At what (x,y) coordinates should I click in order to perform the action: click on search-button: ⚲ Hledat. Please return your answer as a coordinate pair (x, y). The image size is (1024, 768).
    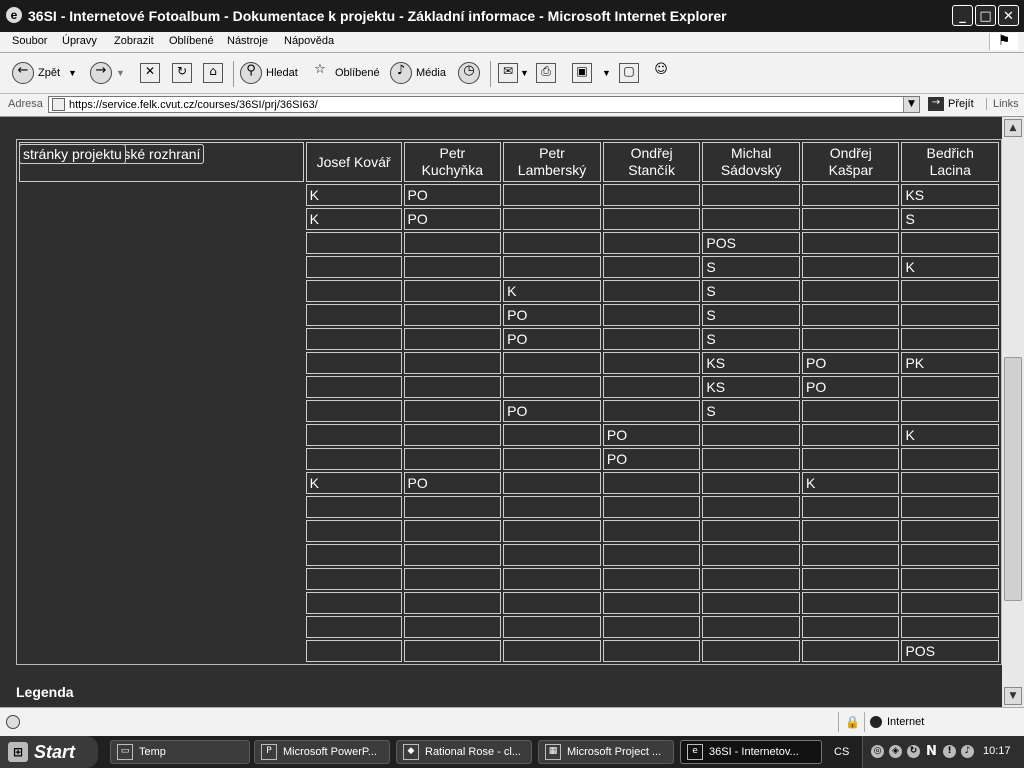
    Looking at the image, I should click on (269, 73).